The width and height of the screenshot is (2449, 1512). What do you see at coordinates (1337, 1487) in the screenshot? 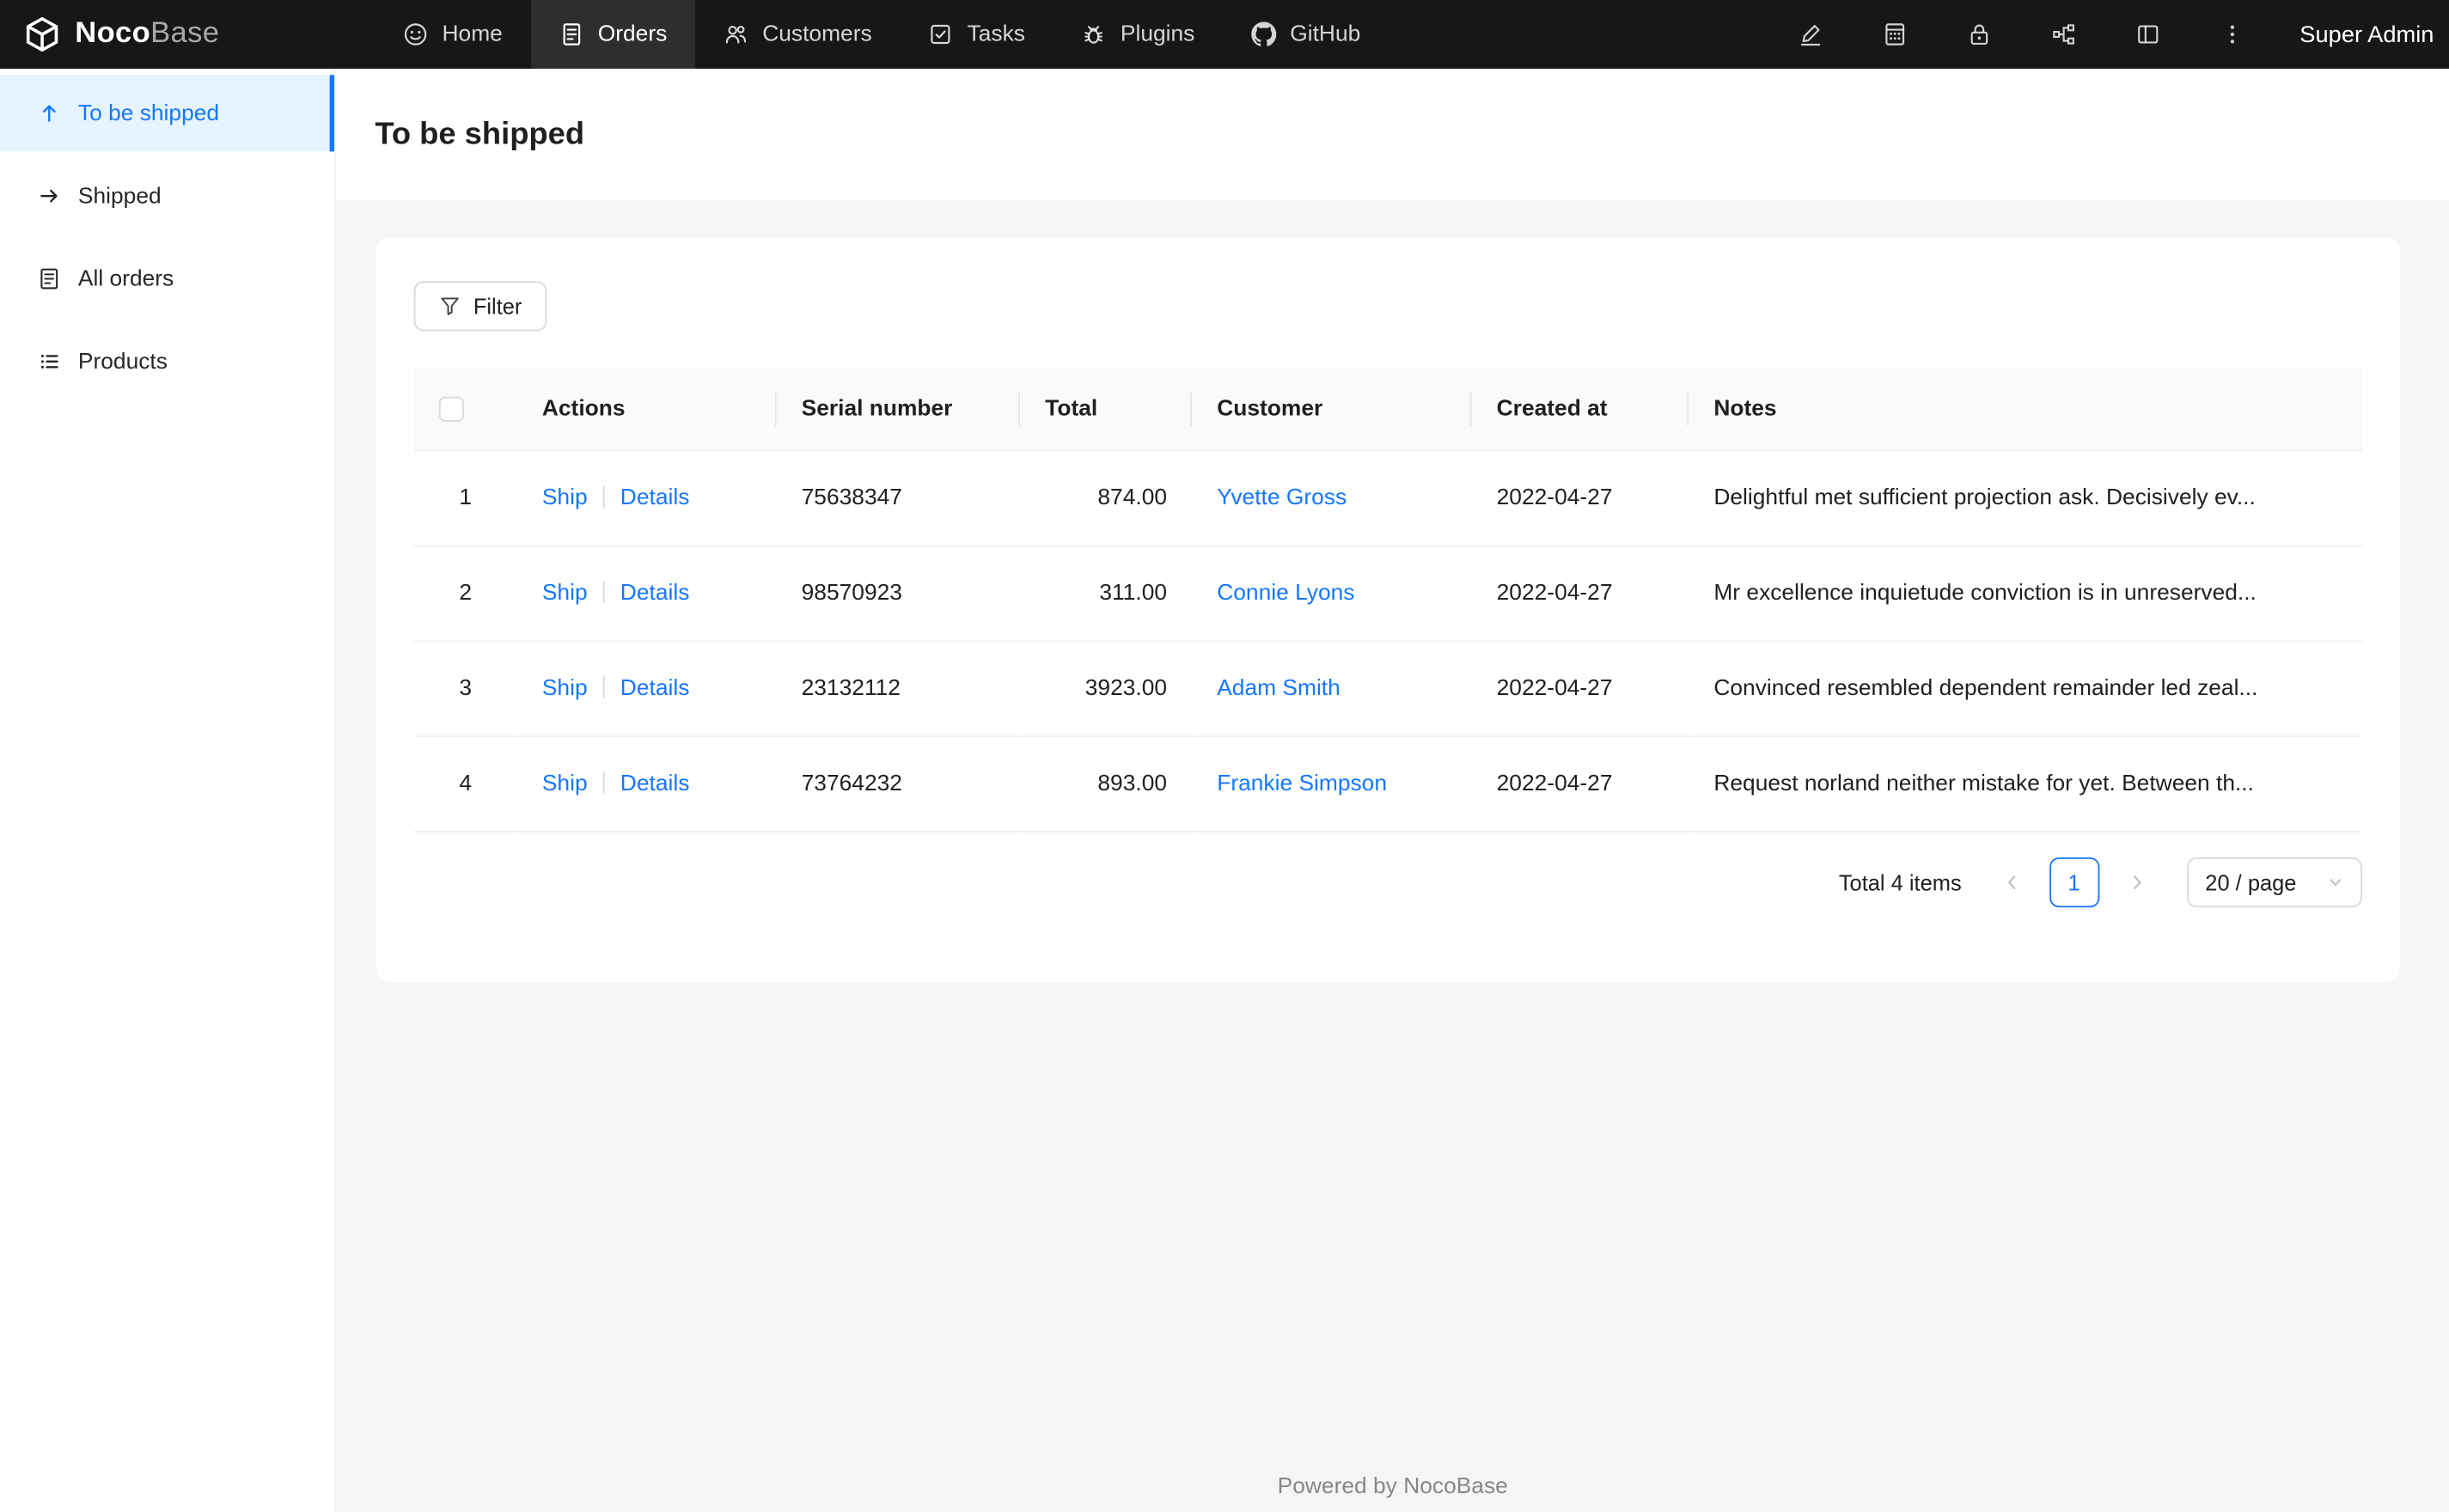
I see `powered-by-text: Powered by` at bounding box center [1337, 1487].